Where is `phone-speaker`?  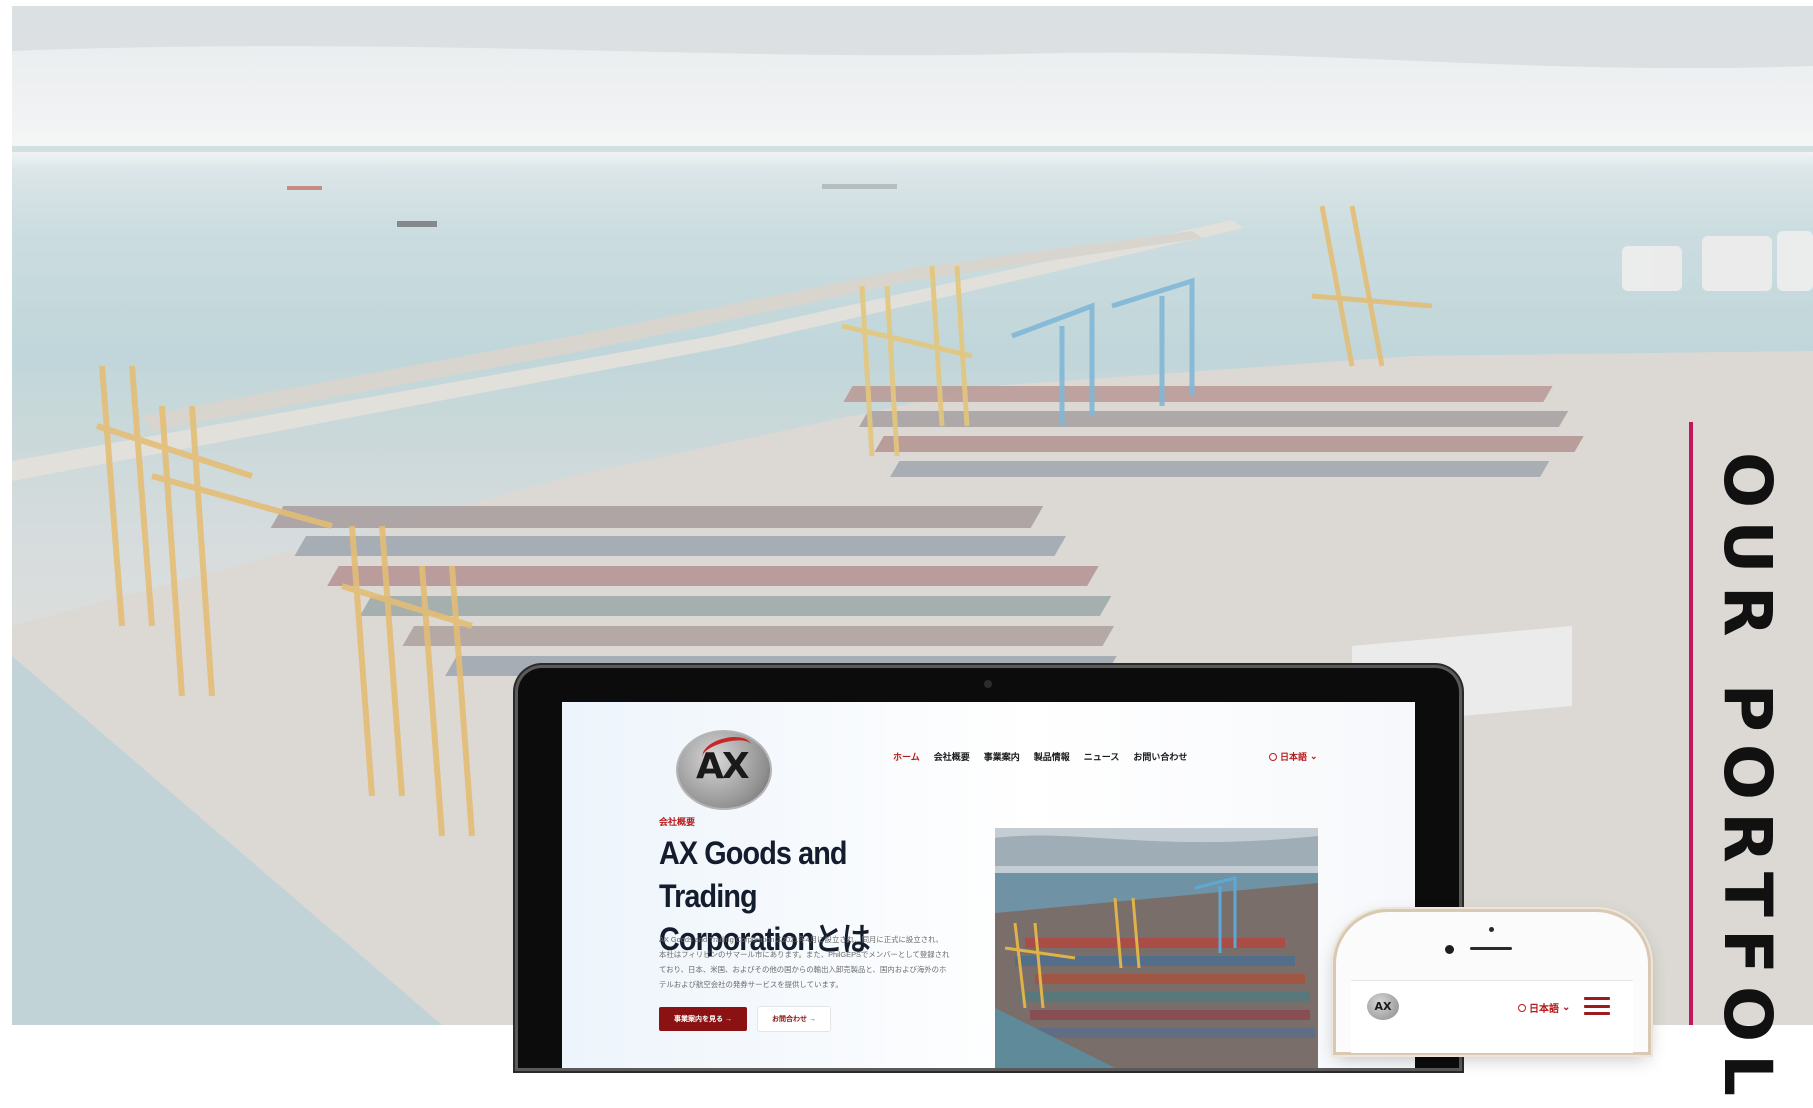 phone-speaker is located at coordinates (1491, 948).